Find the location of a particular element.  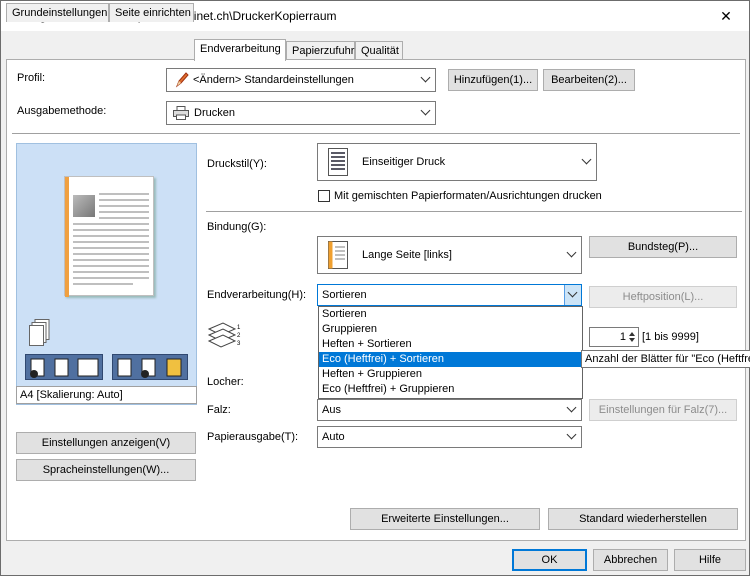

sheets-count-value: 1 is located at coordinates (622, 337).